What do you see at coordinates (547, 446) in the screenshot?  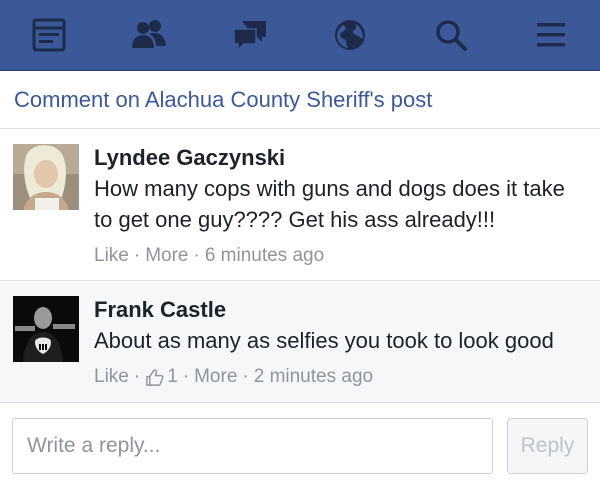 I see `reply-button: Reply` at bounding box center [547, 446].